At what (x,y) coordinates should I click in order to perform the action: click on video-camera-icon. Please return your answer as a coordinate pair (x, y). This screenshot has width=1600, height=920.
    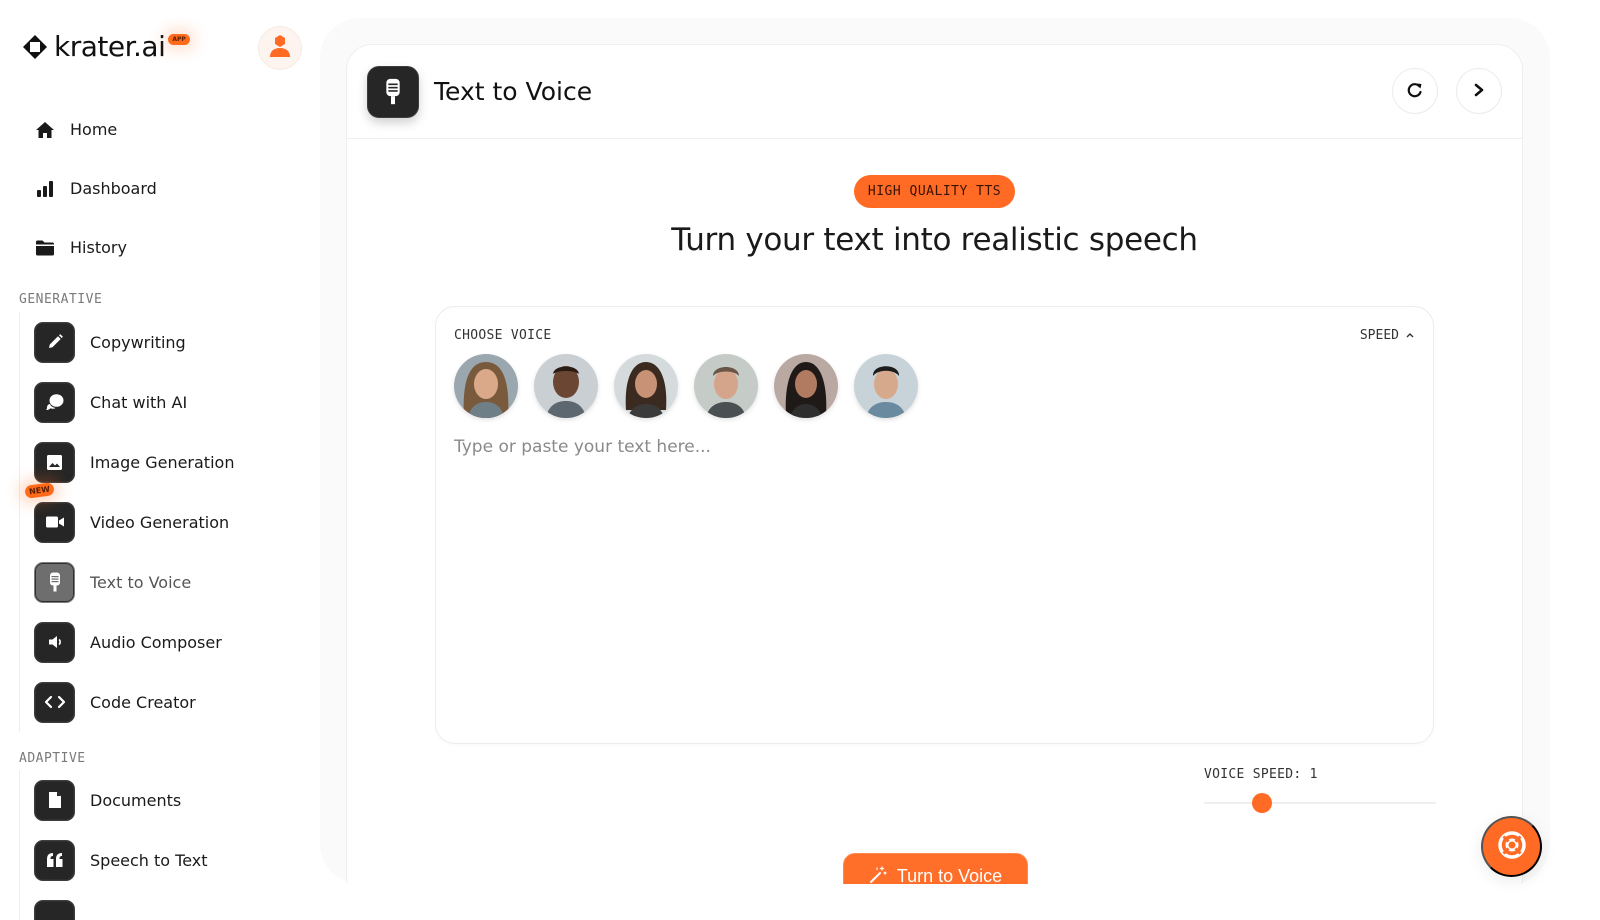
    Looking at the image, I should click on (54, 522).